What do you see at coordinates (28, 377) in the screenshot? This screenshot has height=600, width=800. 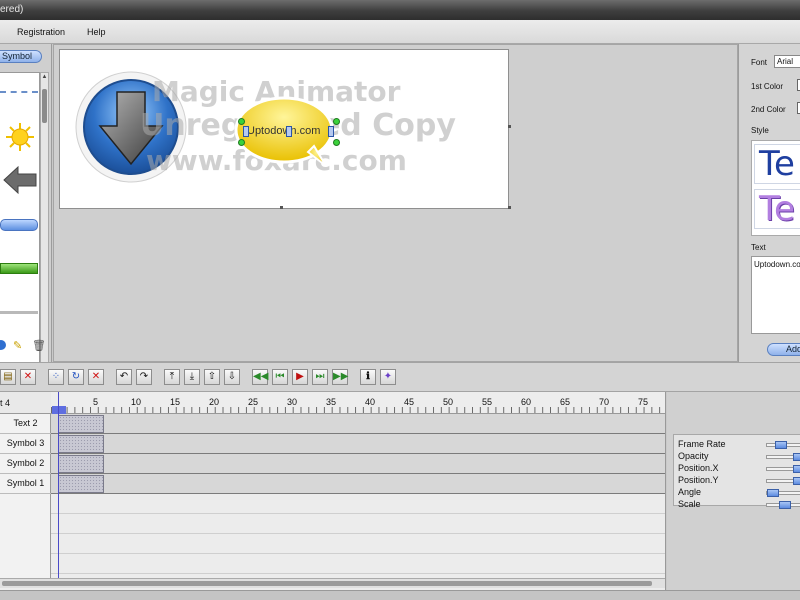 I see `delete-icon: ✕` at bounding box center [28, 377].